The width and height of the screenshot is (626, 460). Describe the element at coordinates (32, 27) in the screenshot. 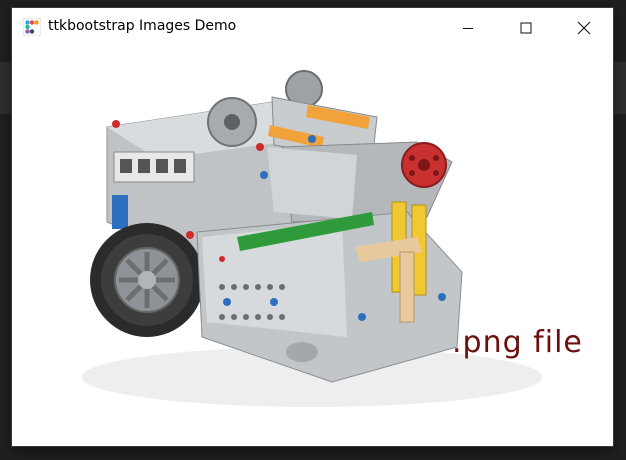

I see `app-icon` at that location.